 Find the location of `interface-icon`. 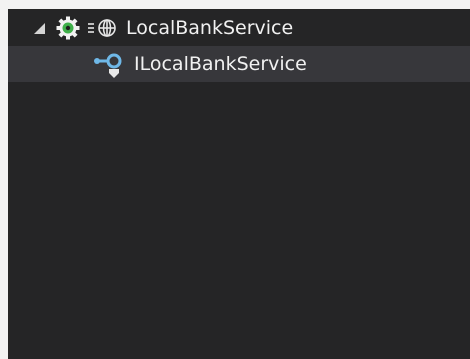

interface-icon is located at coordinates (109, 65).